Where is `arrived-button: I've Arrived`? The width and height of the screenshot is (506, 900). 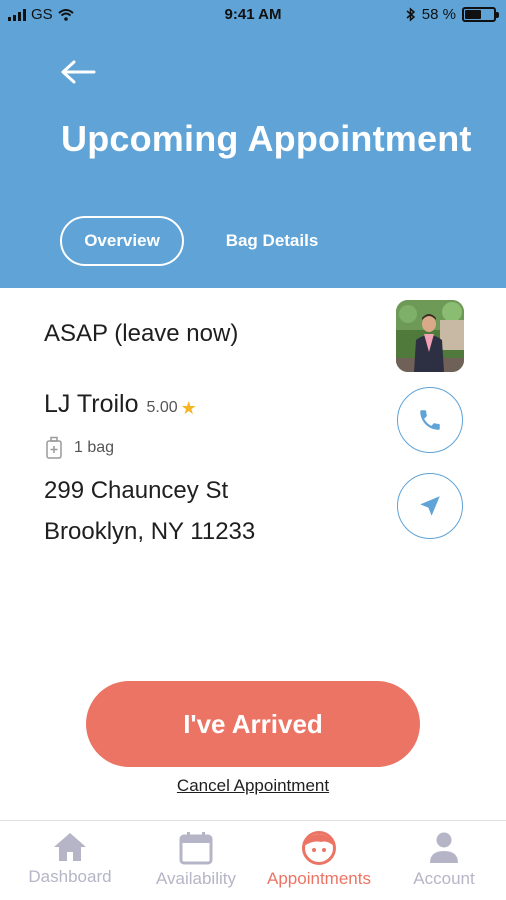
arrived-button: I've Arrived is located at coordinates (253, 724).